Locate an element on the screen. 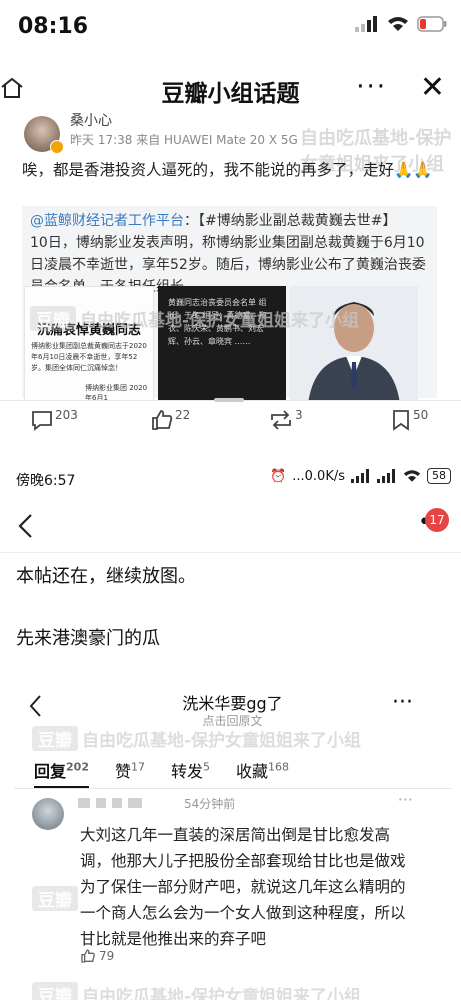  divider is located at coordinates (232, 788).